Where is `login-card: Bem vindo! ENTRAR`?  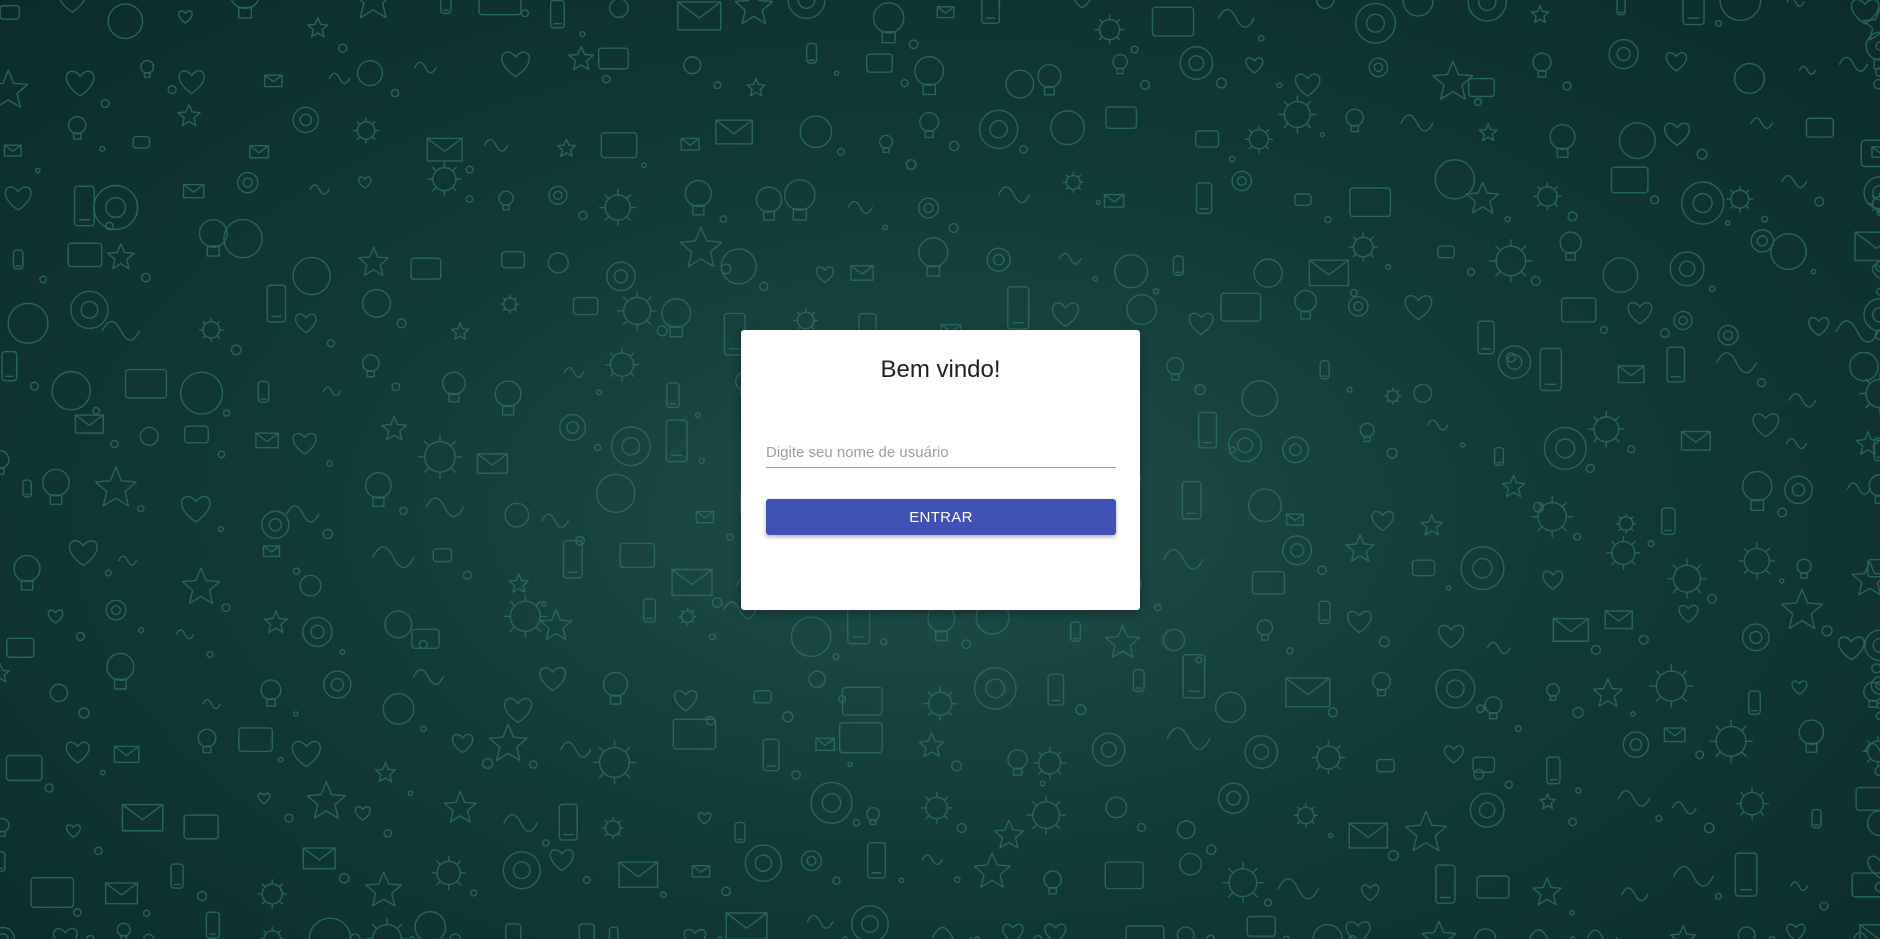
login-card: Bem vindo! ENTRAR is located at coordinates (940, 470).